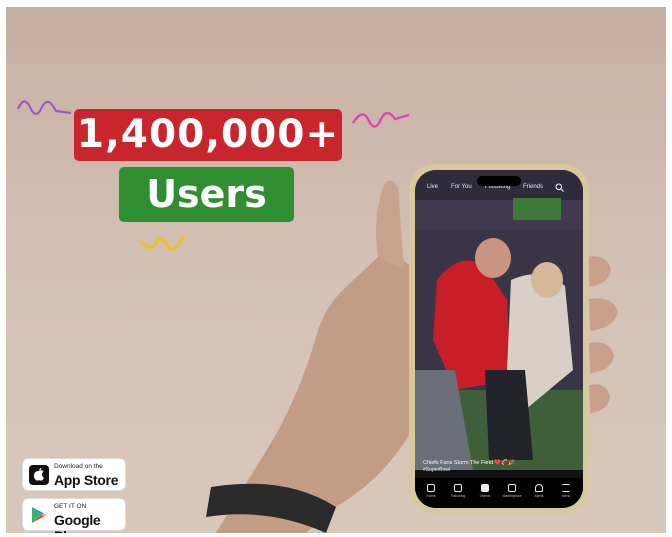  I want to click on feed-top-tabs: Live For You Following Friends, so click(499, 190).